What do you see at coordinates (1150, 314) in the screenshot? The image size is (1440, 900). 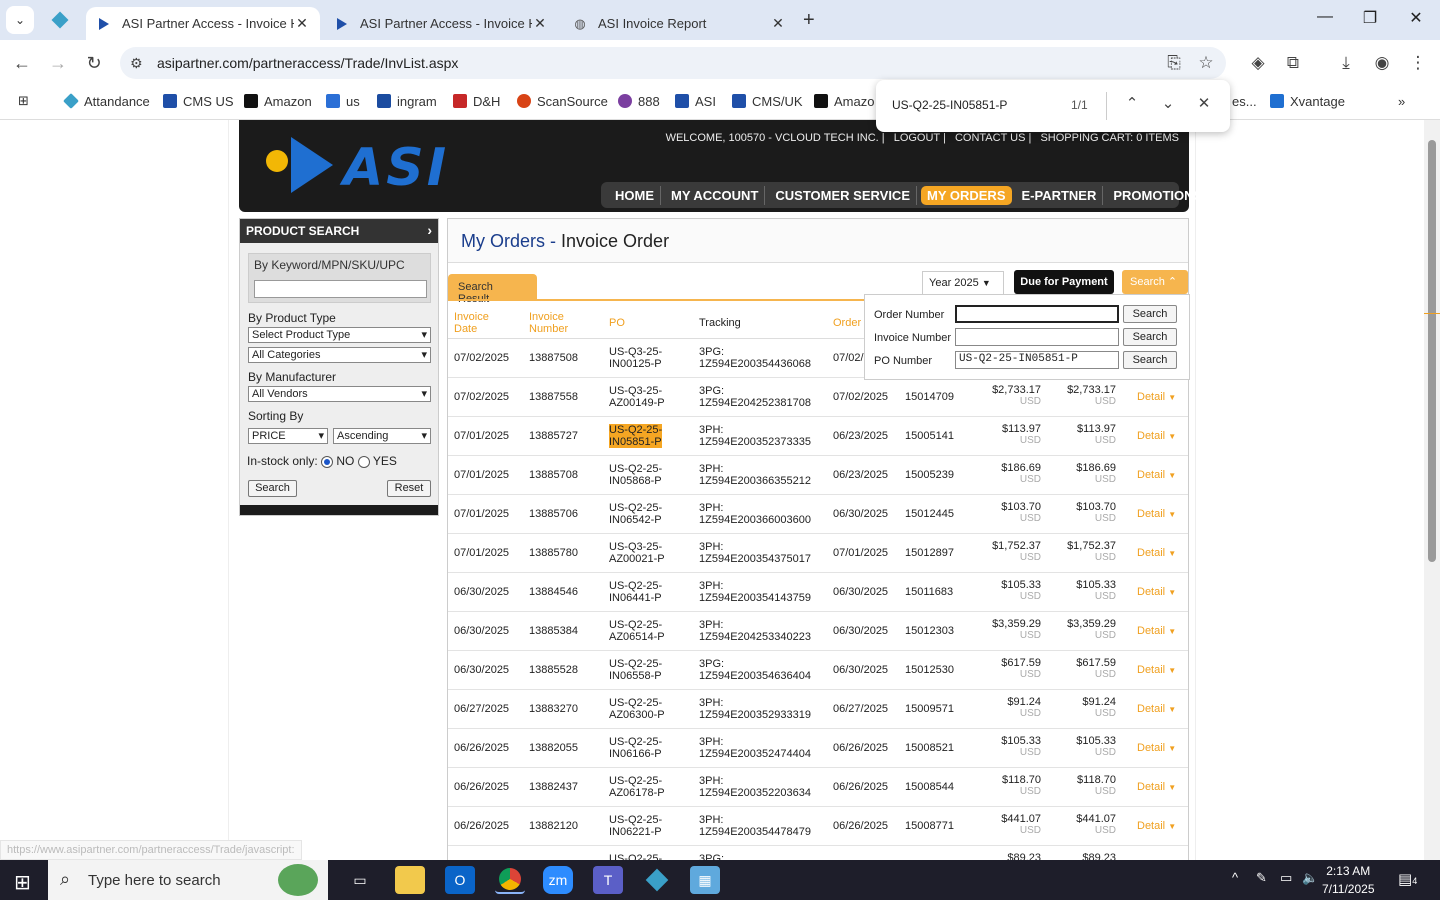 I see `order-search-button: Search` at bounding box center [1150, 314].